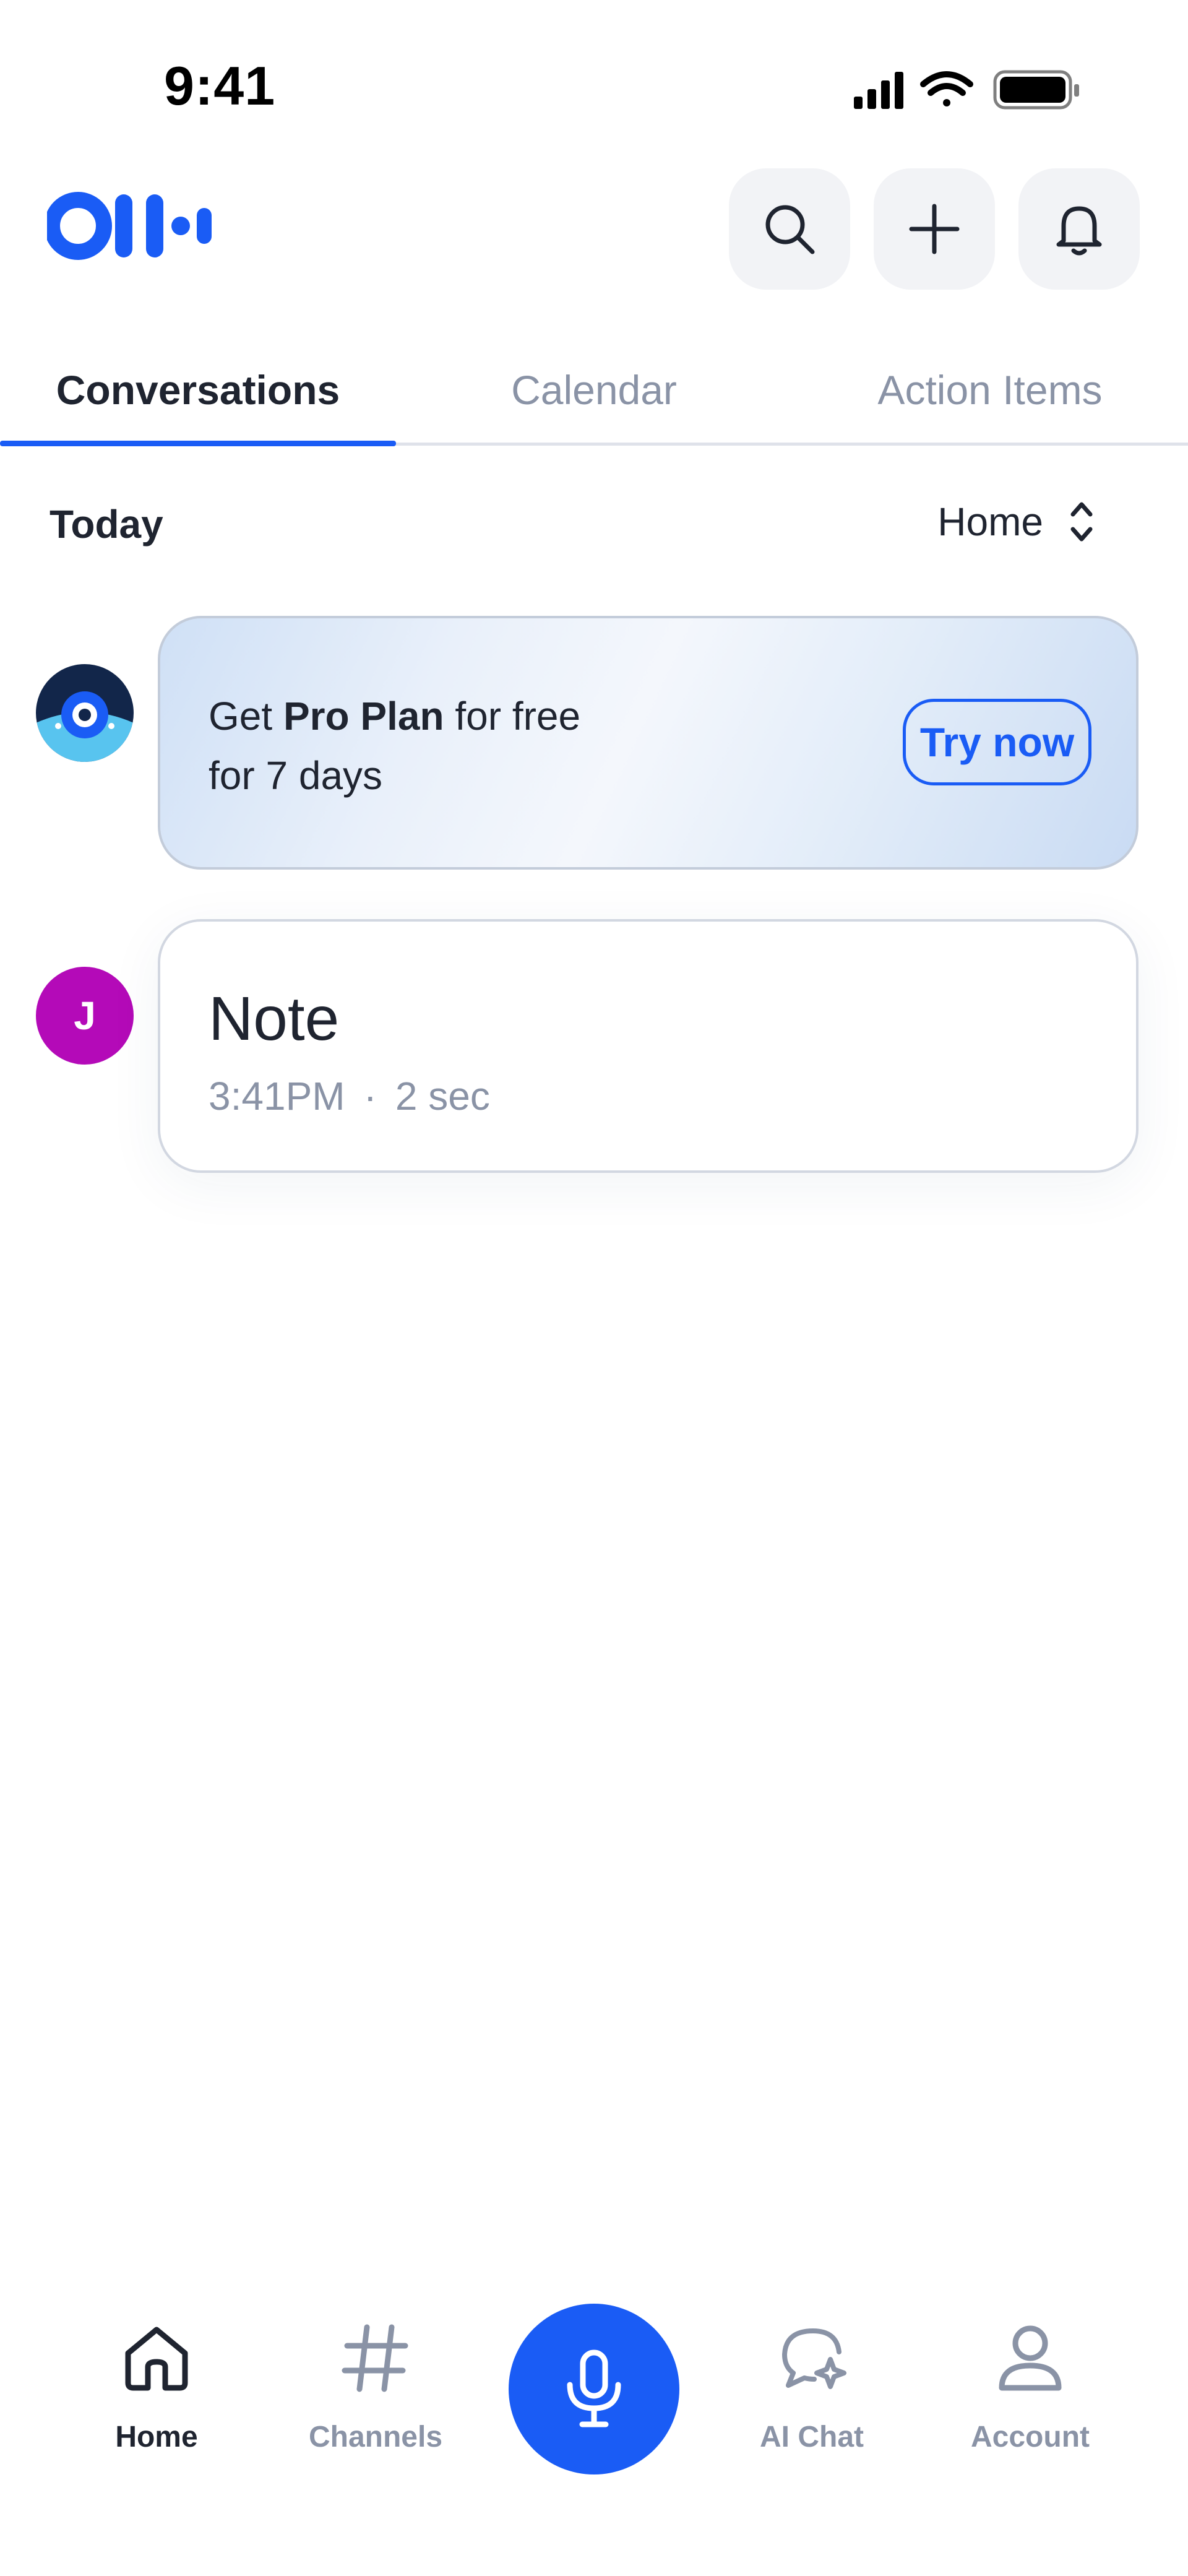 This screenshot has height=2576, width=1188. Describe the element at coordinates (198, 390) in the screenshot. I see `tab-conversations: Conversations` at that location.